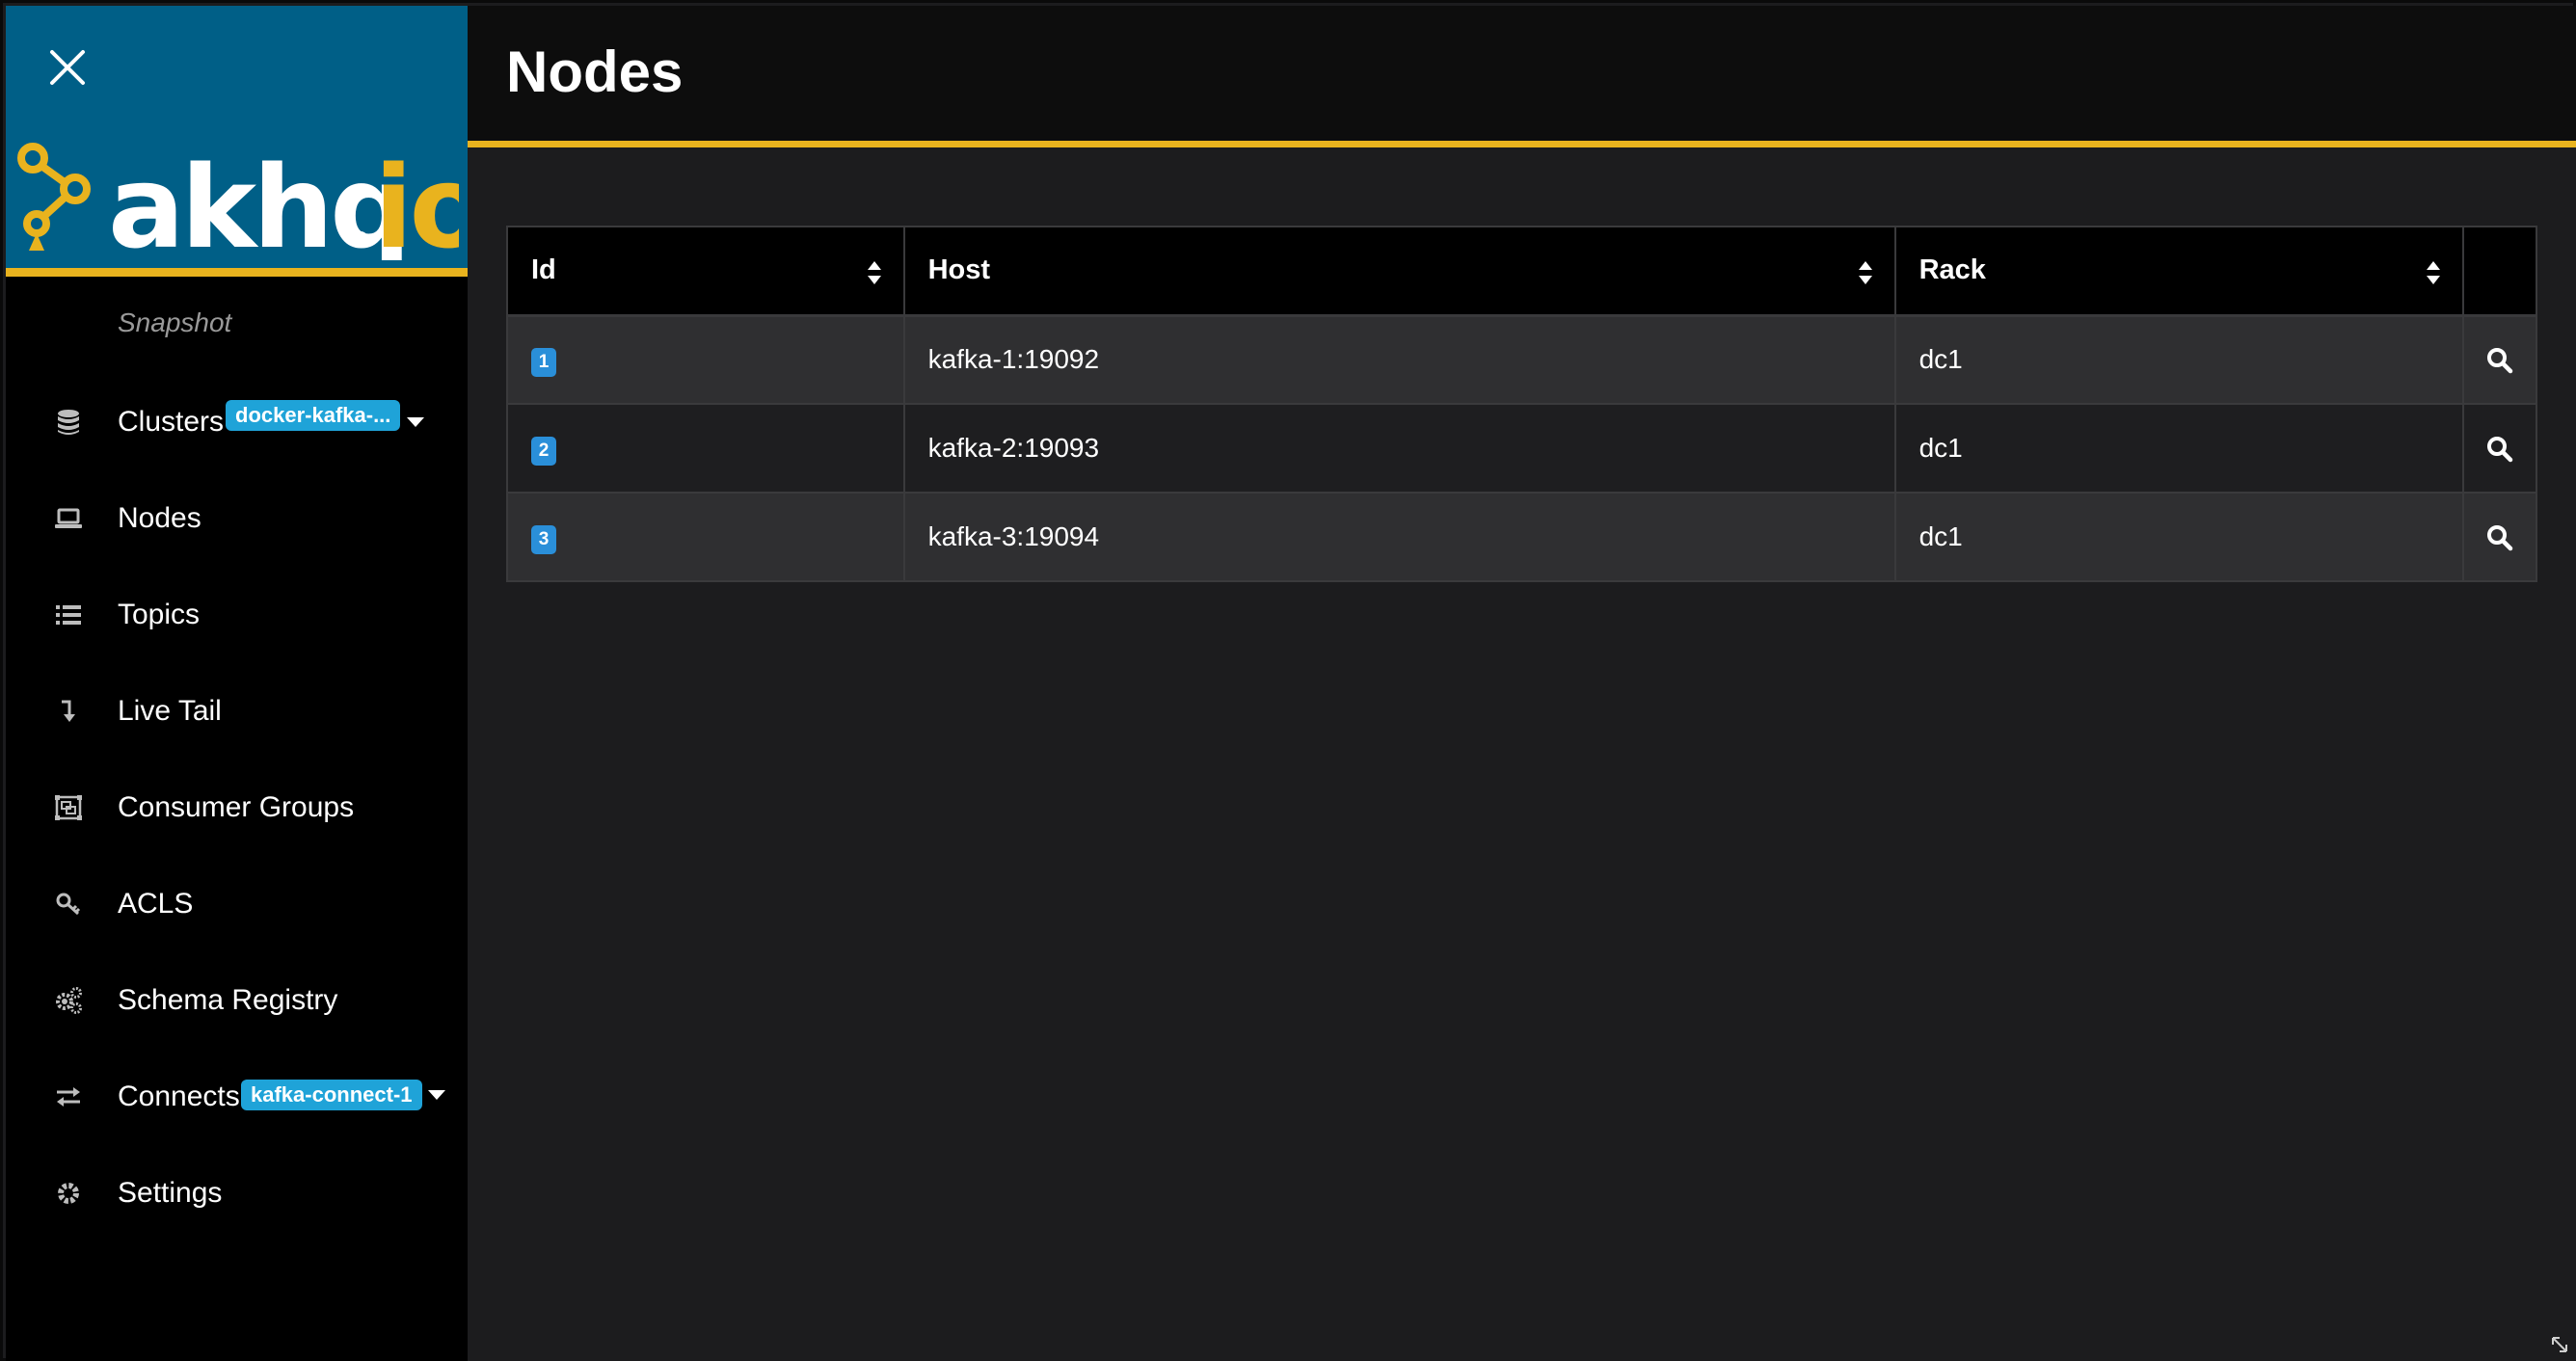  I want to click on cell-id: 2, so click(705, 448).